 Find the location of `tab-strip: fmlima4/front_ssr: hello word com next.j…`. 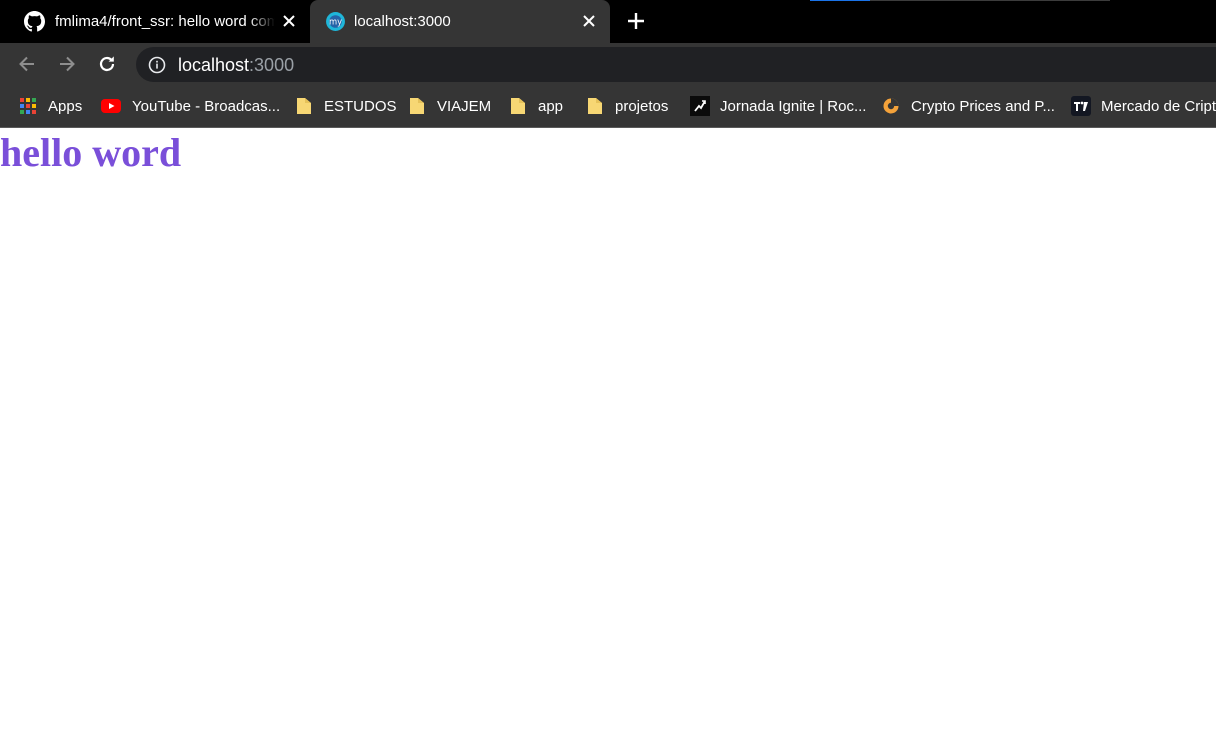

tab-strip: fmlima4/front_ssr: hello word com next.j… is located at coordinates (608, 21).